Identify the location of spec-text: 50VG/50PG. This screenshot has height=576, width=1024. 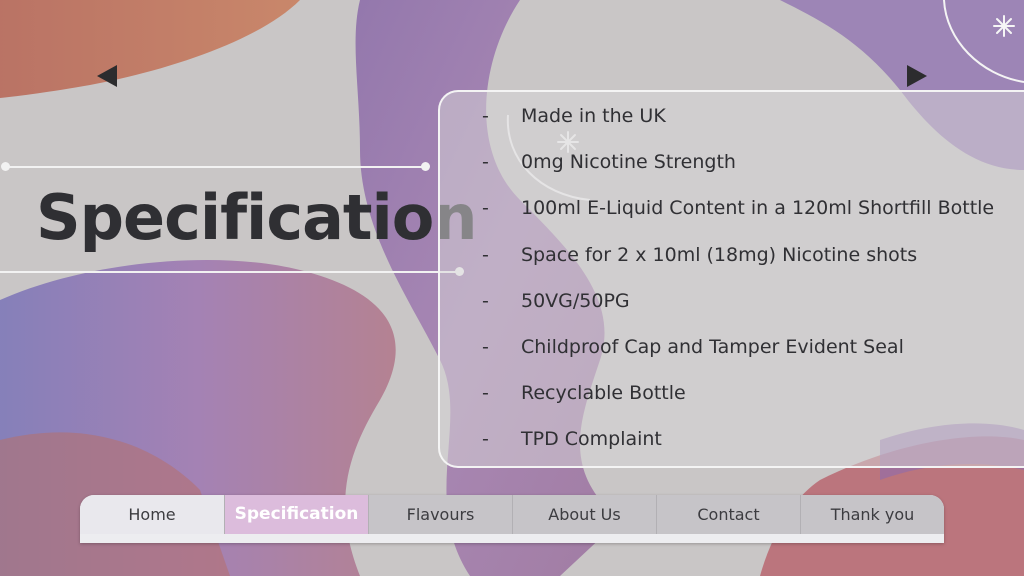
(575, 300).